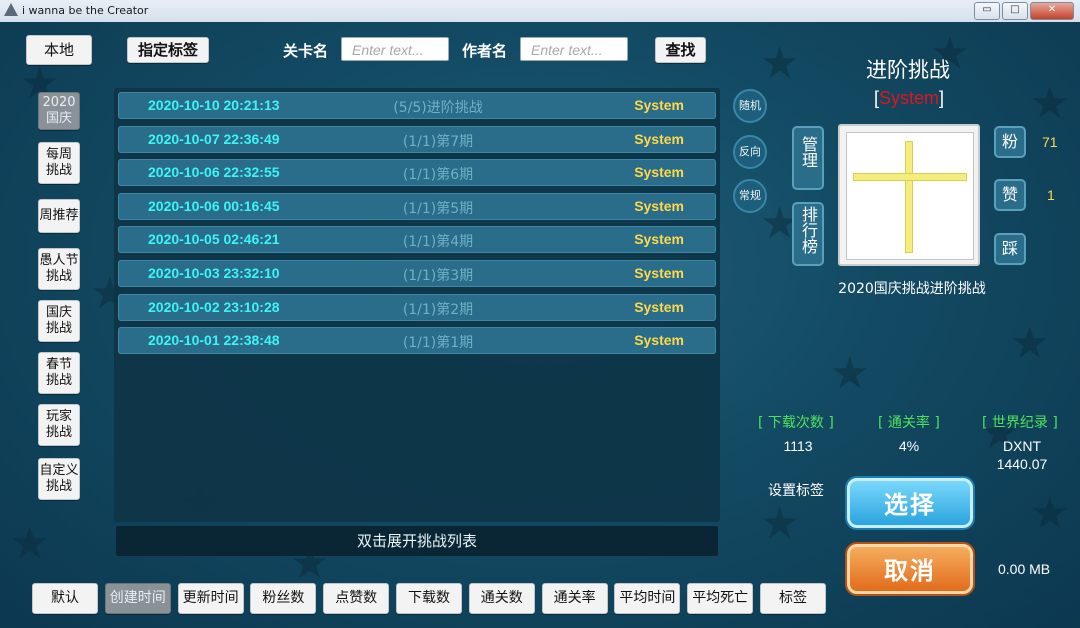 This screenshot has height=628, width=1080. What do you see at coordinates (59, 321) in the screenshot?
I see `sidebar-item: 国庆 挑战` at bounding box center [59, 321].